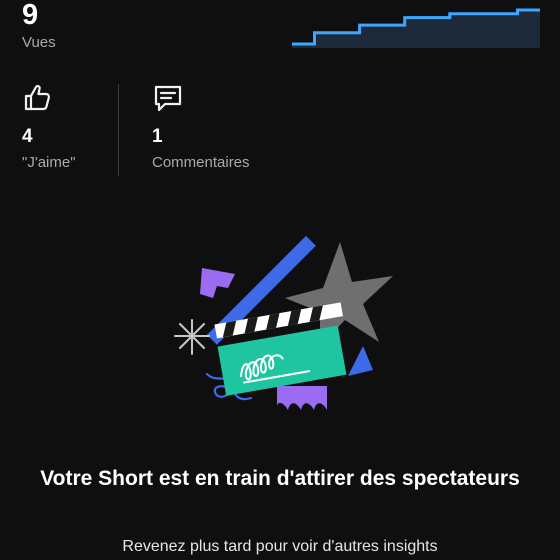 The height and width of the screenshot is (560, 560). What do you see at coordinates (39, 42) in the screenshot?
I see `views-label: Vues` at bounding box center [39, 42].